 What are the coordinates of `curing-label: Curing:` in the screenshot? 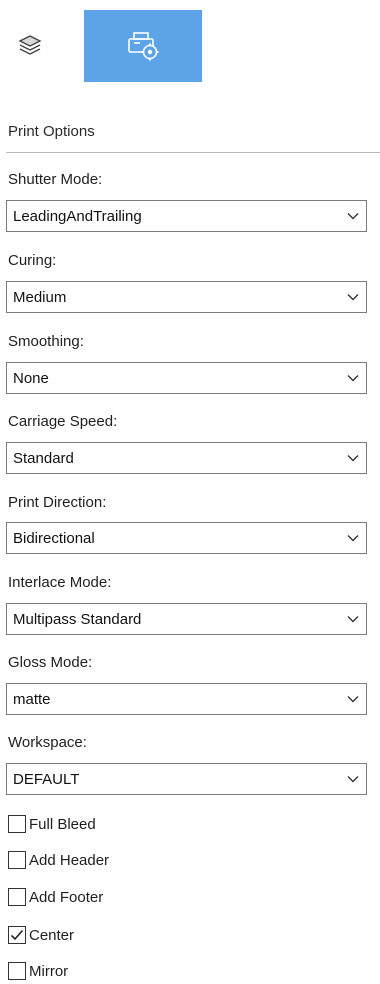 It's located at (32, 260).